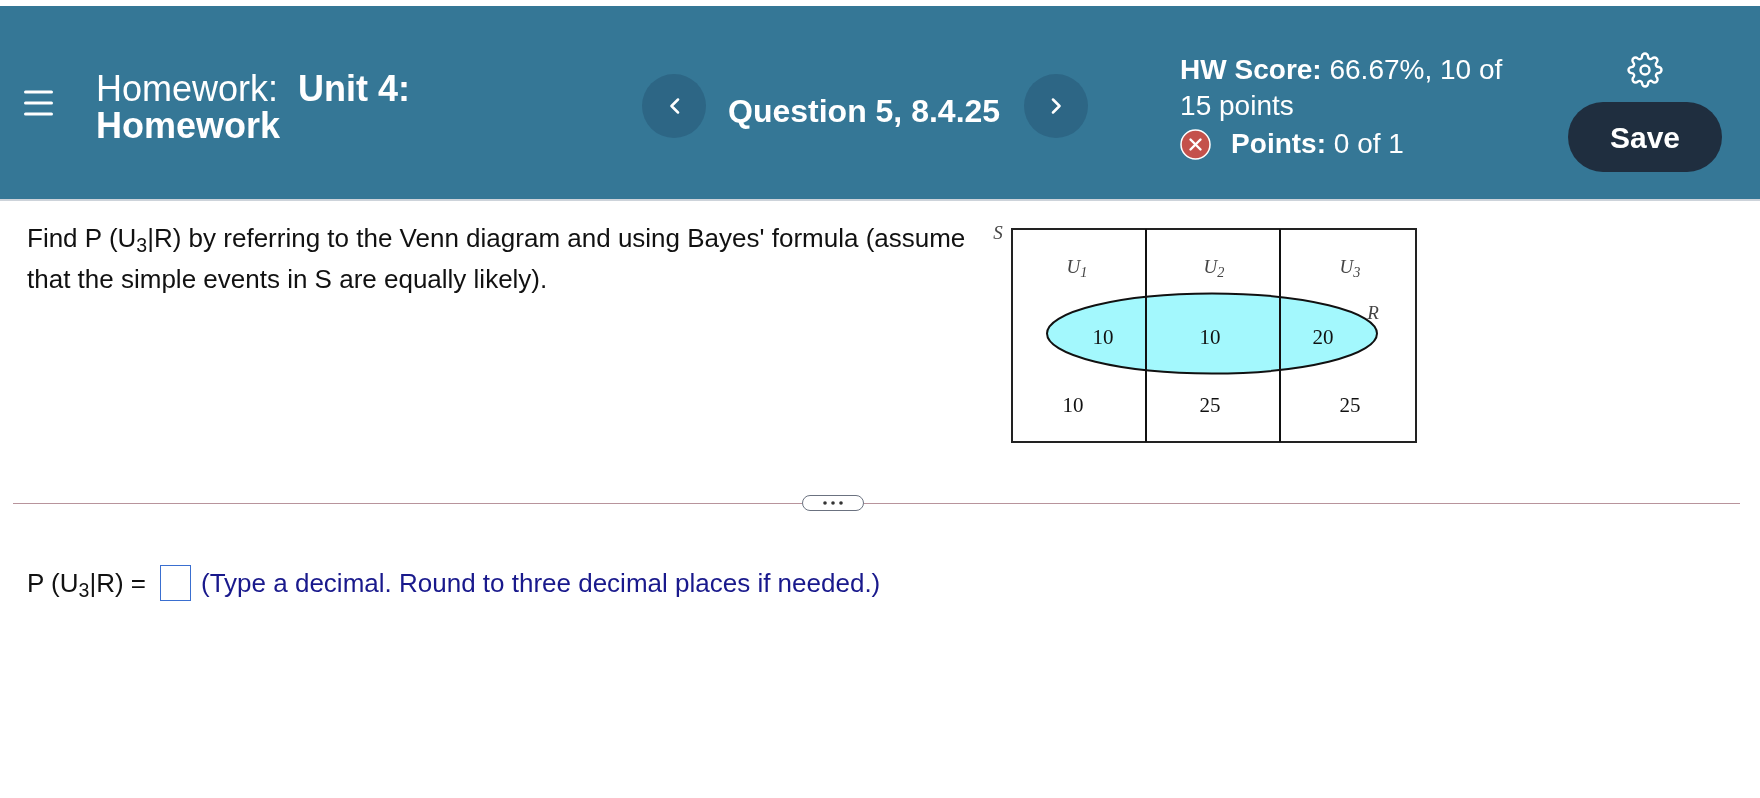 Image resolution: width=1760 pixels, height=798 pixels. I want to click on question-text: Find P (U$_{3}$|R) by referring to the Venn diagram and using Bayes' formula (assume that the simple events in S are equally likely)., so click(497, 259).